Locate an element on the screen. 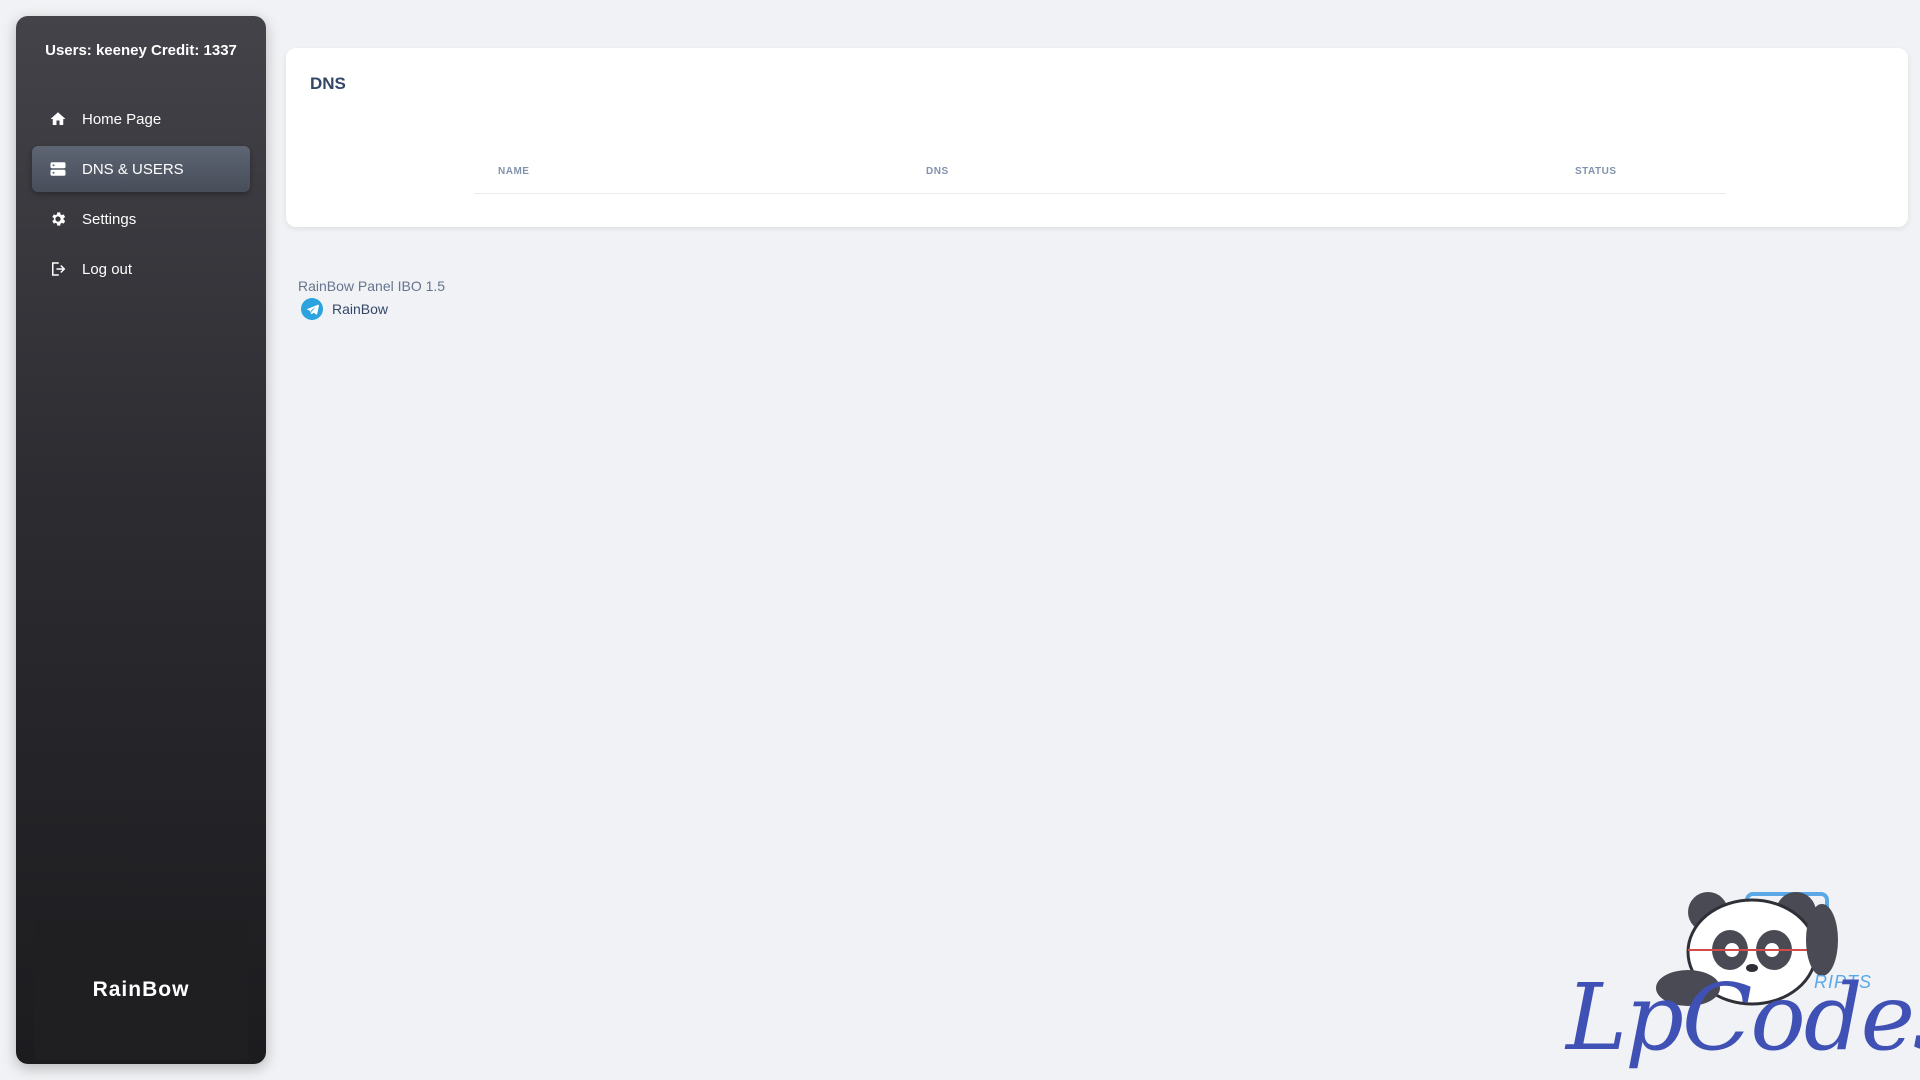 Image resolution: width=1920 pixels, height=1080 pixels. dns-table-header: NAME DNS STATUS is located at coordinates (1100, 180).